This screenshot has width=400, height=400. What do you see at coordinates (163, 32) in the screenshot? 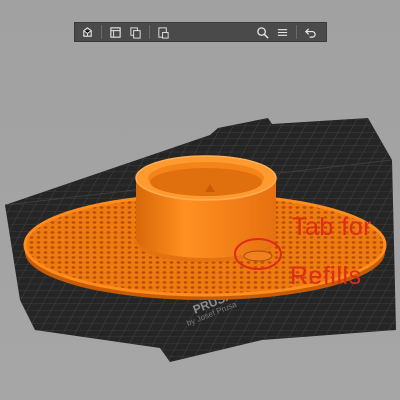
I see `paste-icon` at bounding box center [163, 32].